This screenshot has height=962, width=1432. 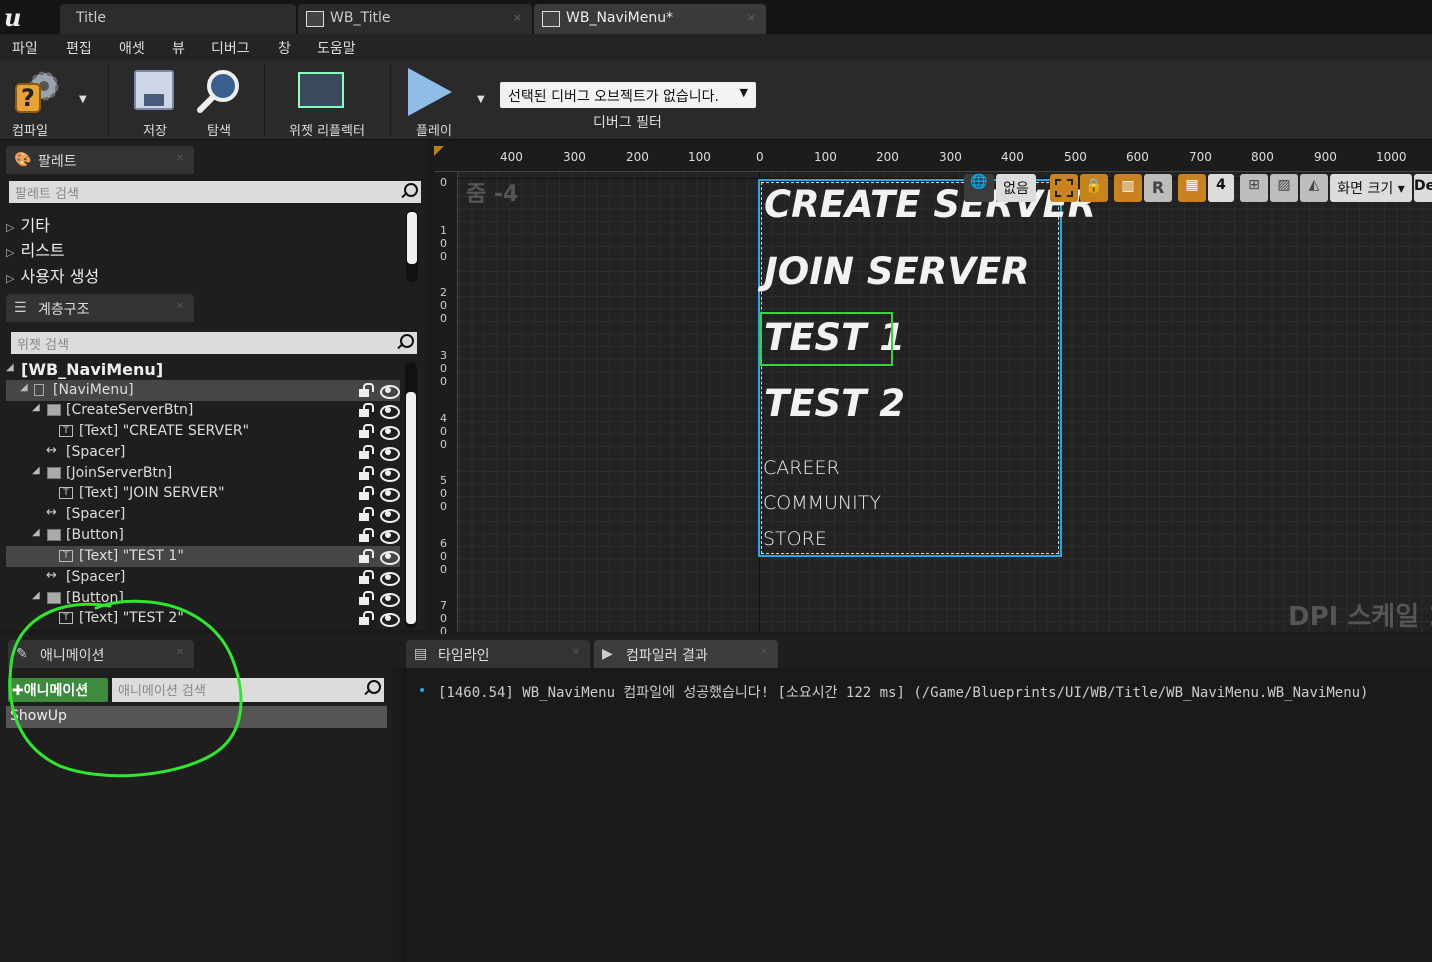 What do you see at coordinates (203, 556) in the screenshot?
I see `hierarchy-row-text-test1: T [Text] "TEST 1"` at bounding box center [203, 556].